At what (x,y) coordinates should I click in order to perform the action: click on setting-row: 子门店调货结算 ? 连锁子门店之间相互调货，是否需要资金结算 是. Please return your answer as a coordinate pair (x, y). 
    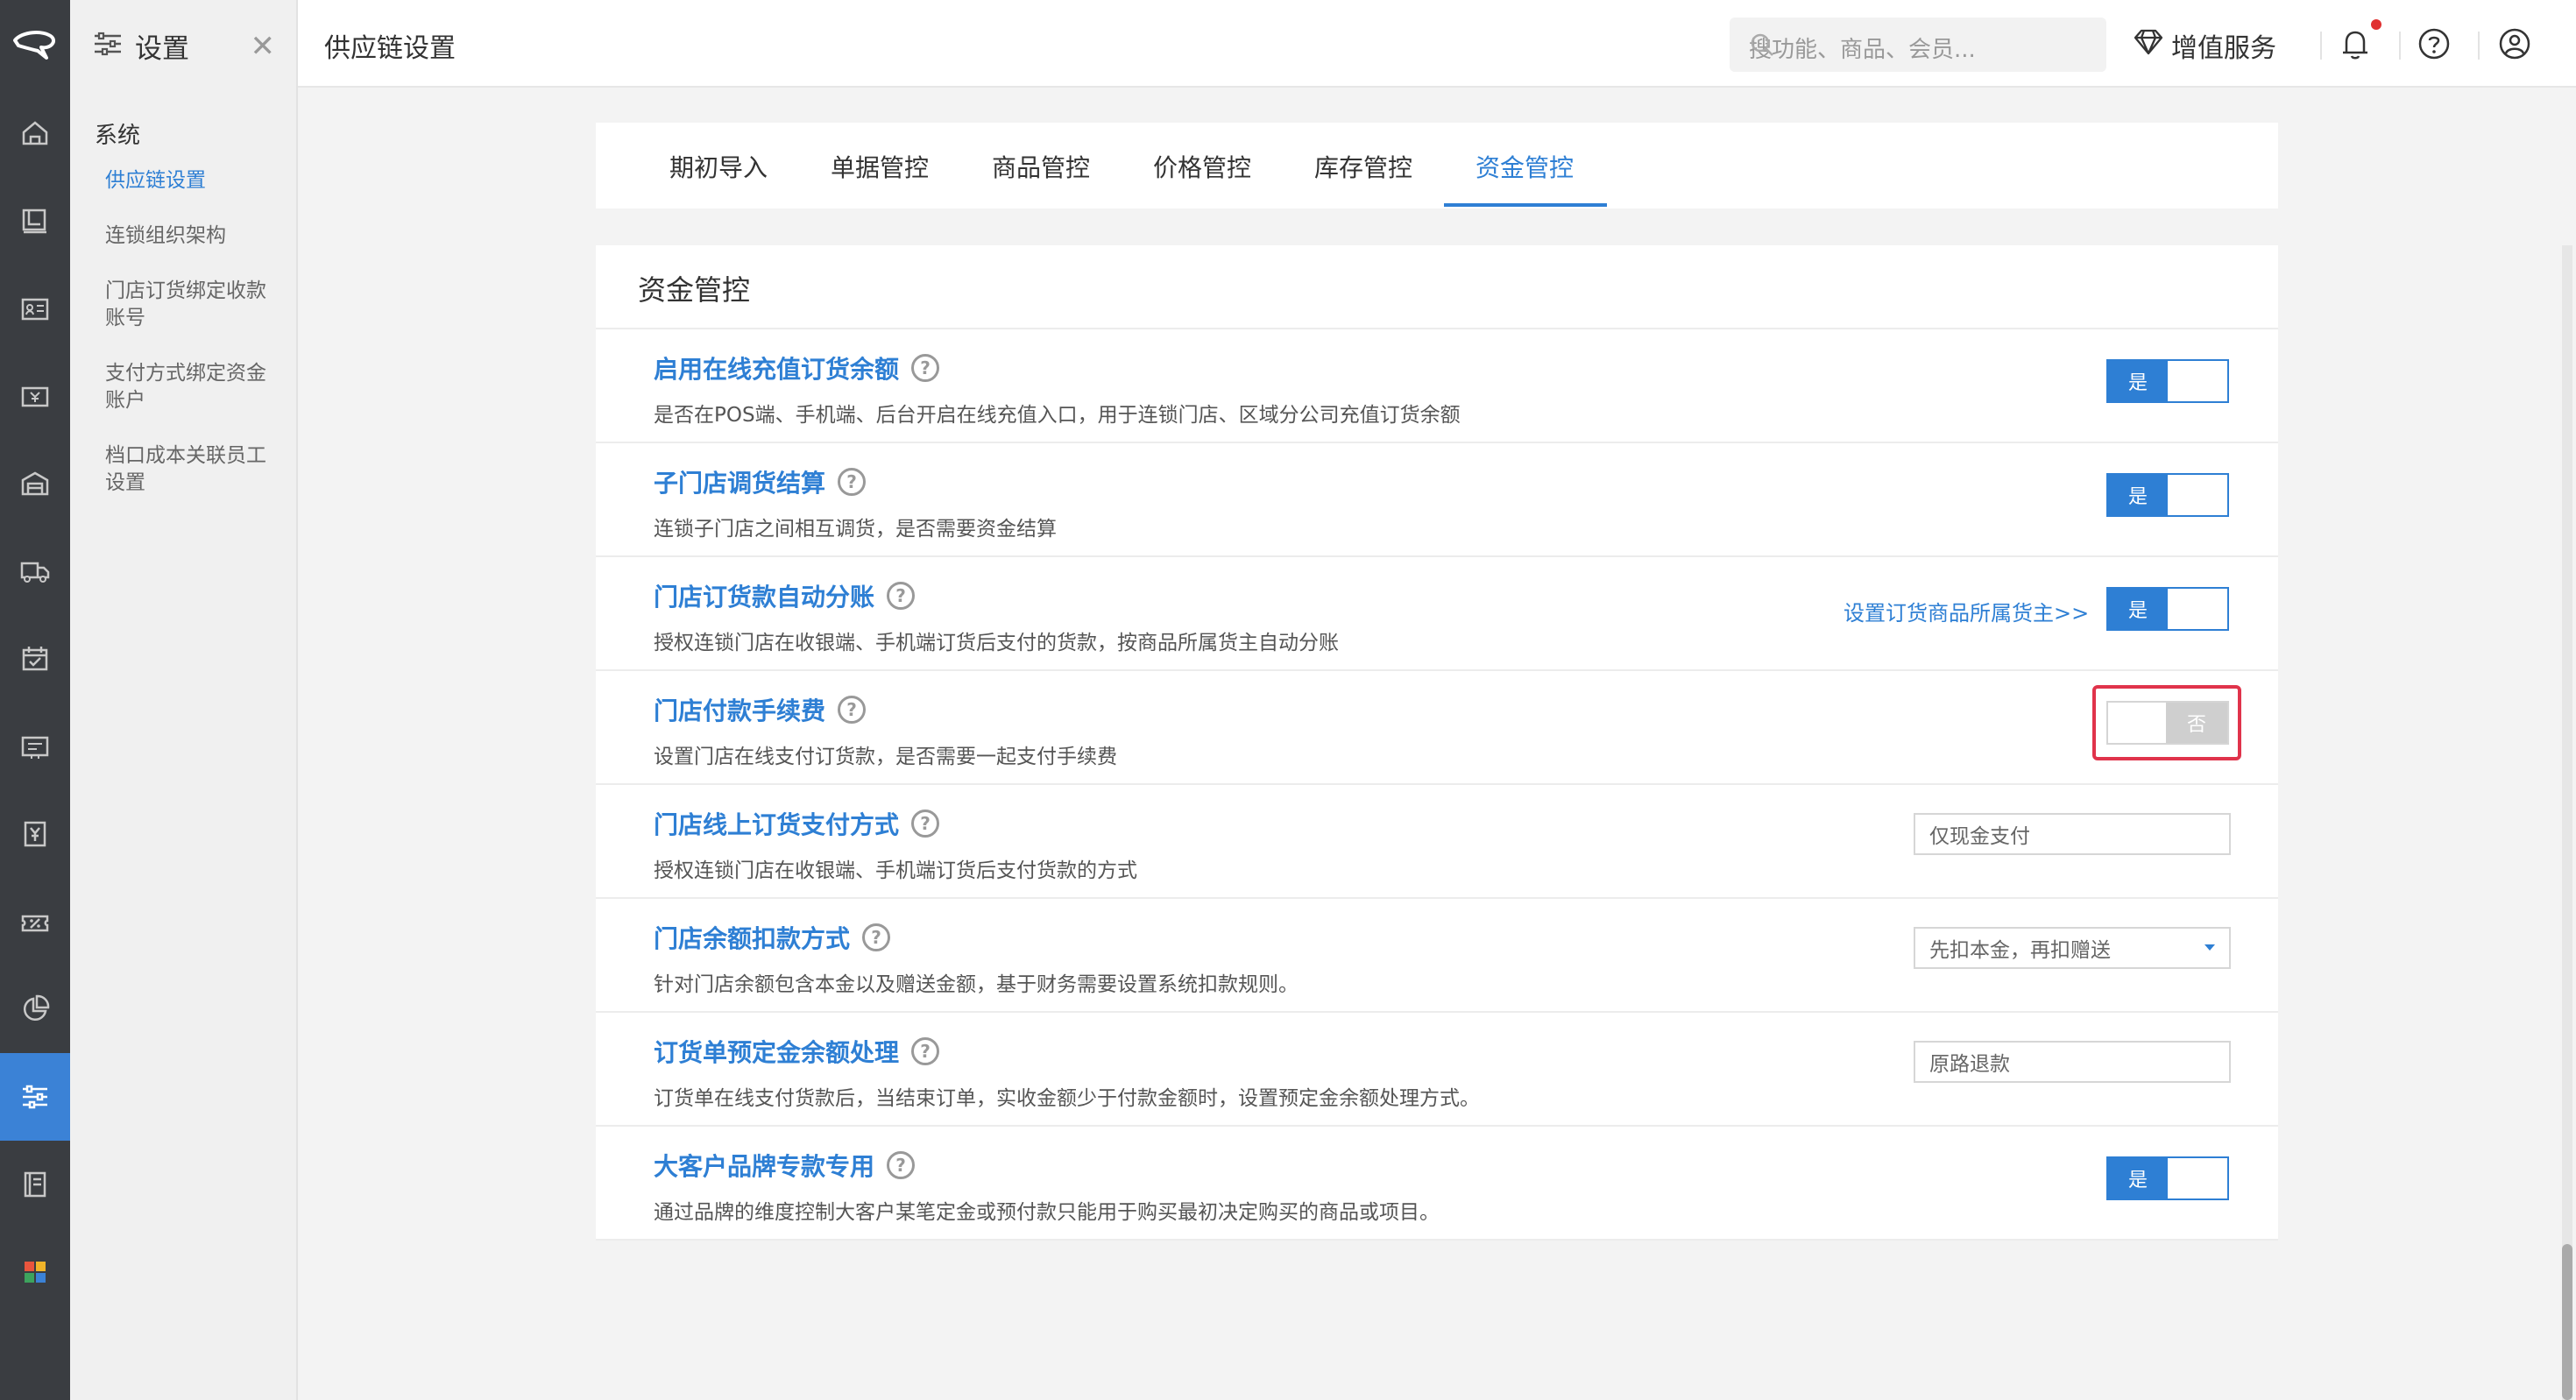
    Looking at the image, I should click on (1437, 500).